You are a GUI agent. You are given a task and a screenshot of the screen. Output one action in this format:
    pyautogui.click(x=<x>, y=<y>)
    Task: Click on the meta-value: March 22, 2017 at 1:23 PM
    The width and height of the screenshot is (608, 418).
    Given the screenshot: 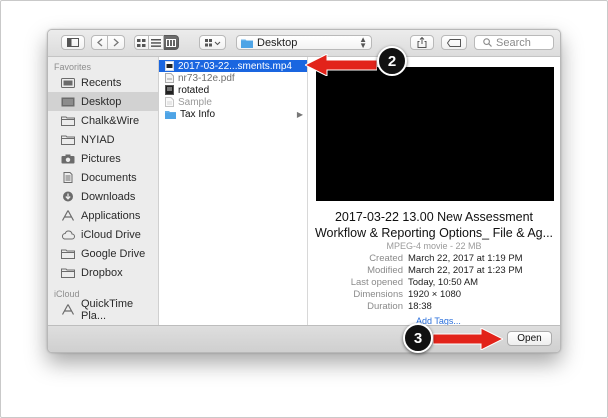 What is the action you would take?
    pyautogui.click(x=465, y=270)
    